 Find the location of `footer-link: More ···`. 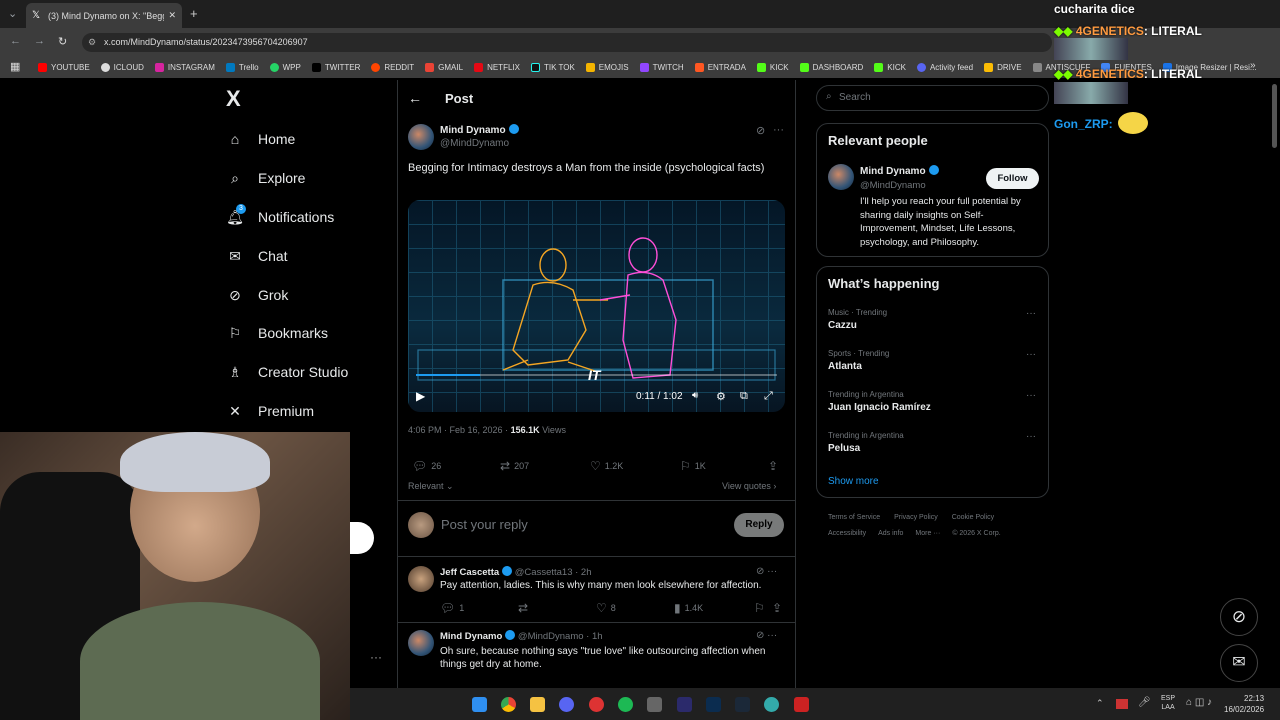

footer-link: More ··· is located at coordinates (927, 533).